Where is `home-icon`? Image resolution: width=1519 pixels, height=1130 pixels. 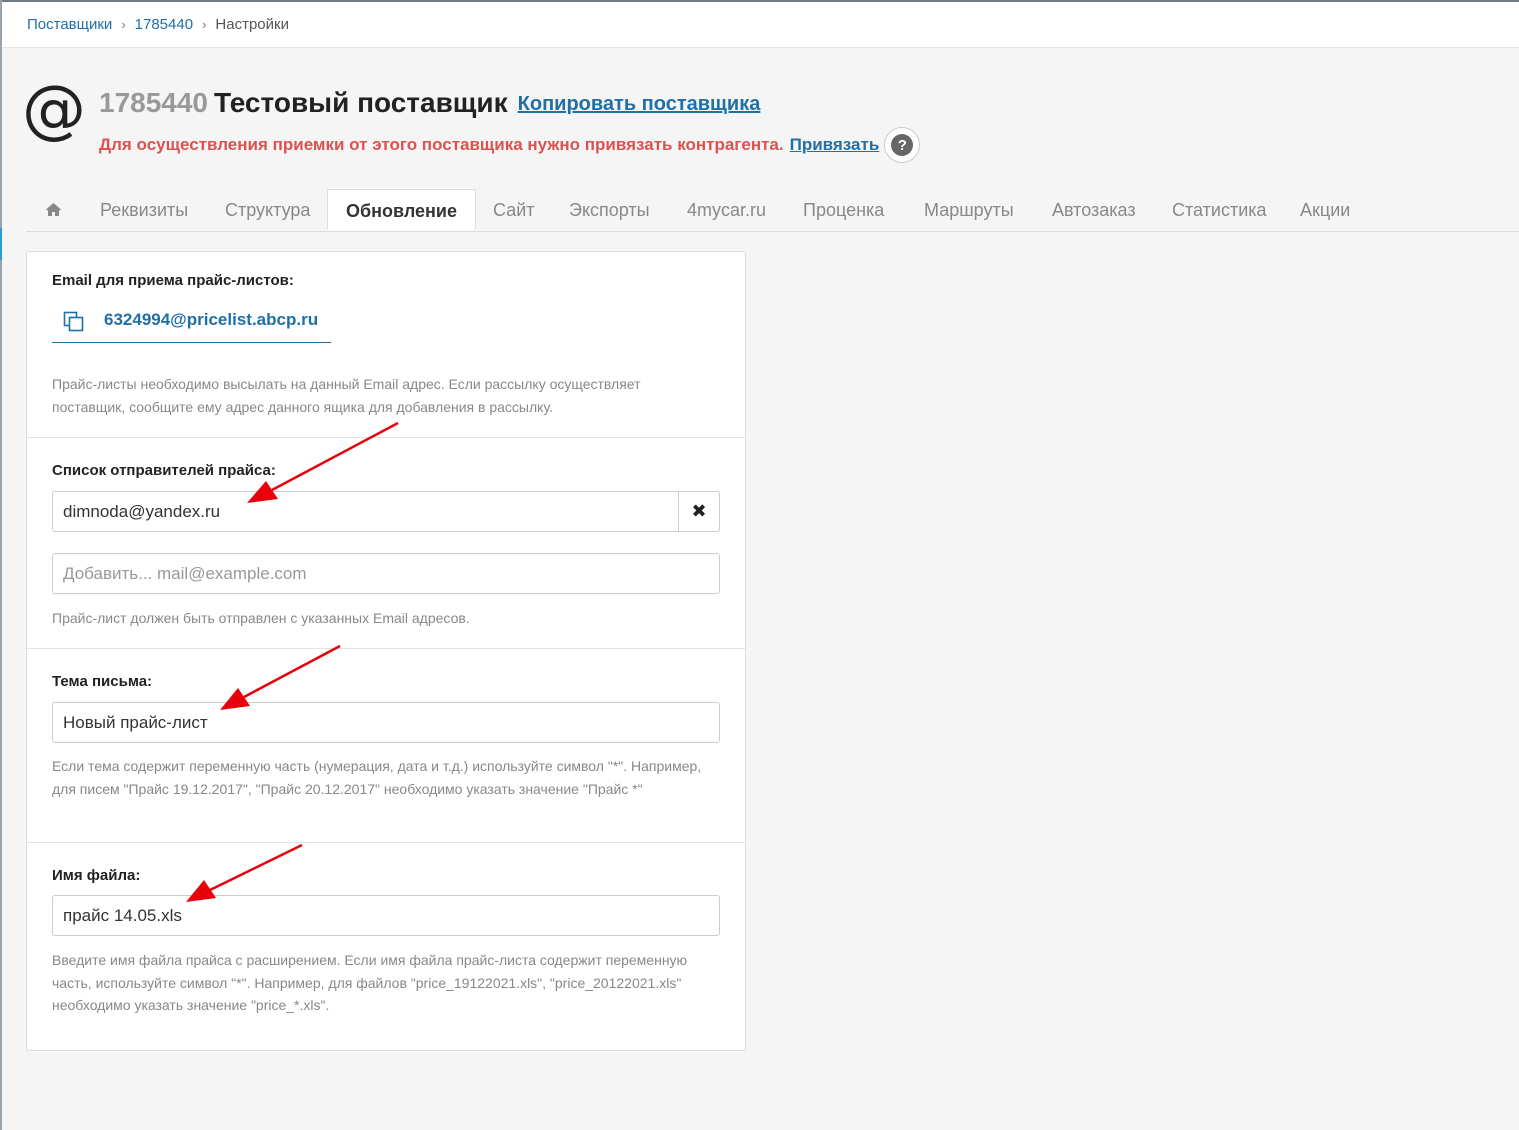 home-icon is located at coordinates (53, 209).